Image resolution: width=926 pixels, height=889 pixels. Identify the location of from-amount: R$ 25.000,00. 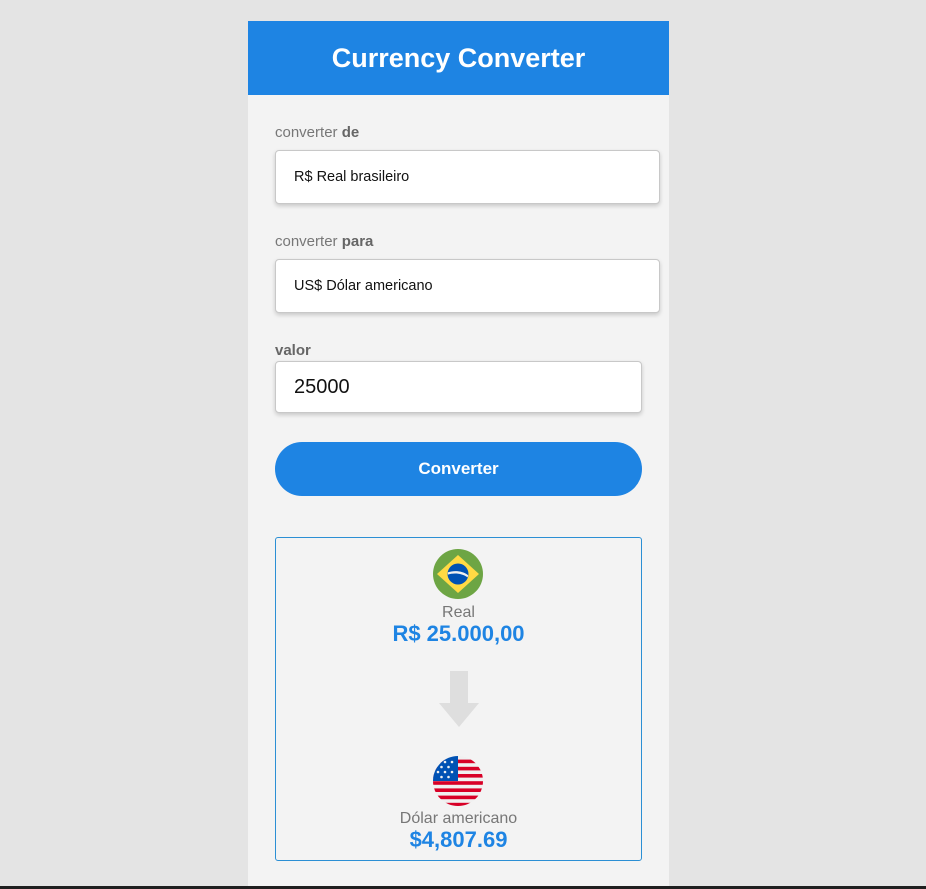
(458, 633).